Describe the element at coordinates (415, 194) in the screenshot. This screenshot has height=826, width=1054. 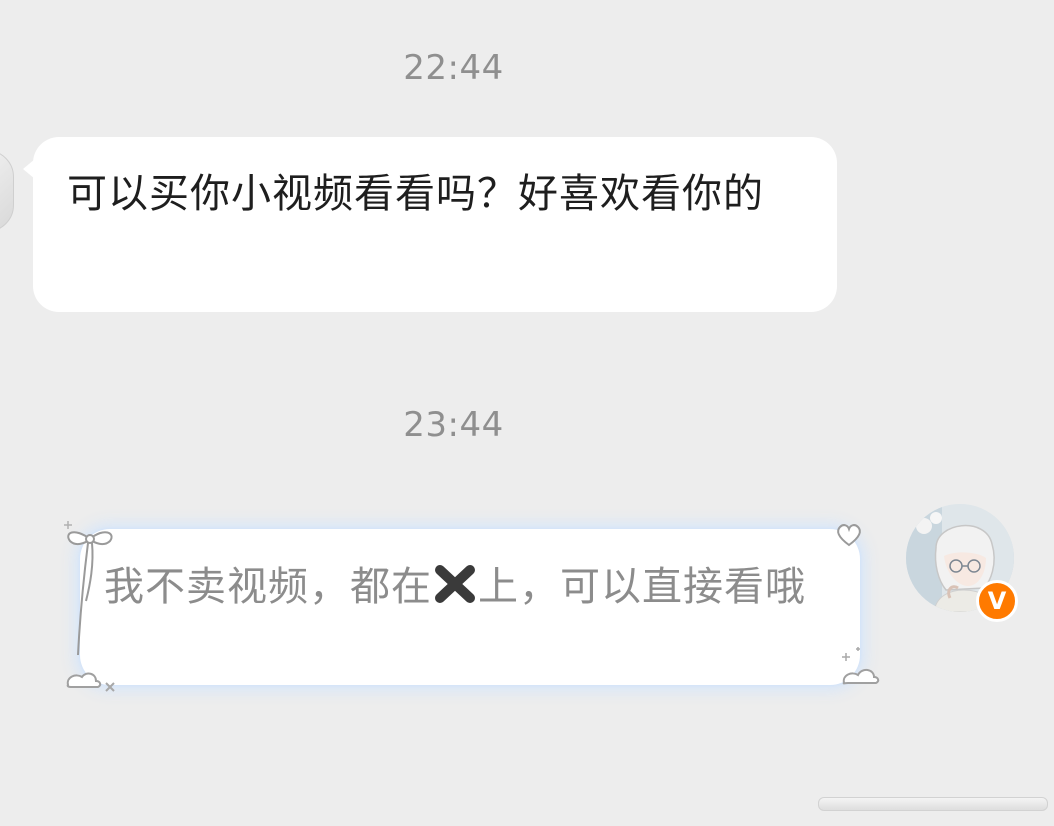
I see `incoming-message-text: 可以买你小视频看看吗？好喜欢看你的` at that location.